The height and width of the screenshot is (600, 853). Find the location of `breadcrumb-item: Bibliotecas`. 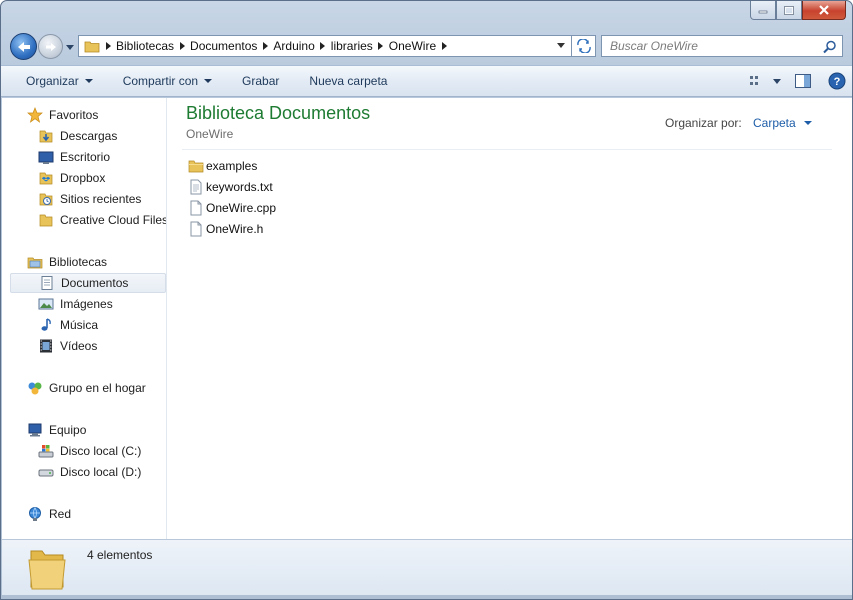

breadcrumb-item: Bibliotecas is located at coordinates (145, 46).